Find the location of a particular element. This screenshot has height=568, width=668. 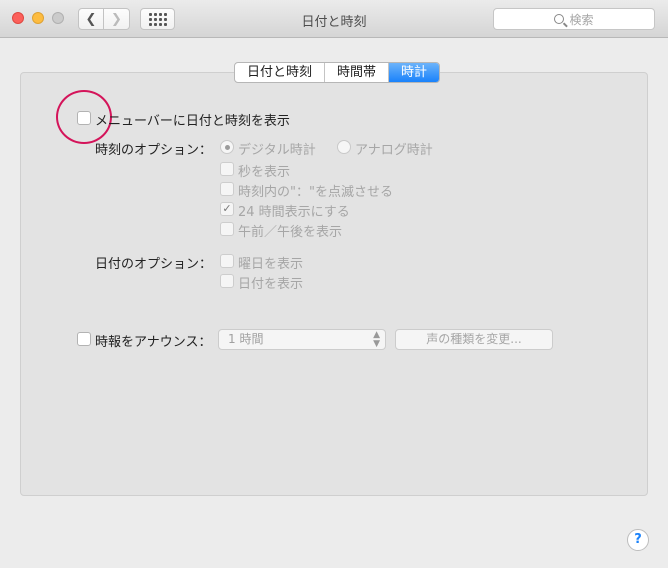

popup-arrows-icon: ▲ ▼ is located at coordinates (376, 339).